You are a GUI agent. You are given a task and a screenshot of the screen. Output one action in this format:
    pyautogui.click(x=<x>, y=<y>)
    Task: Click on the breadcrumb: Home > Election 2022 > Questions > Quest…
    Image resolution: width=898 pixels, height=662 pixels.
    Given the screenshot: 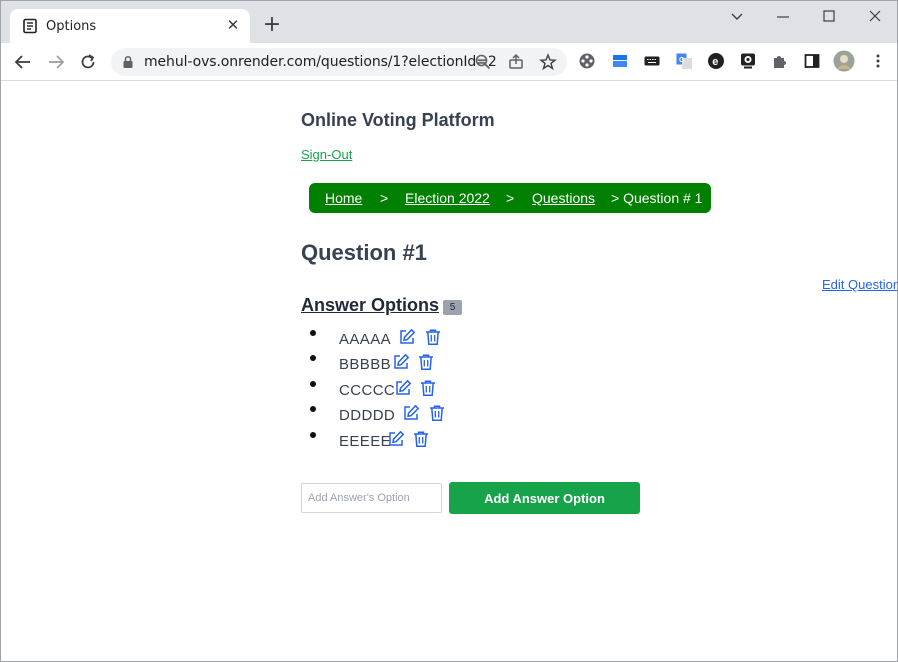 What is the action you would take?
    pyautogui.click(x=510, y=198)
    